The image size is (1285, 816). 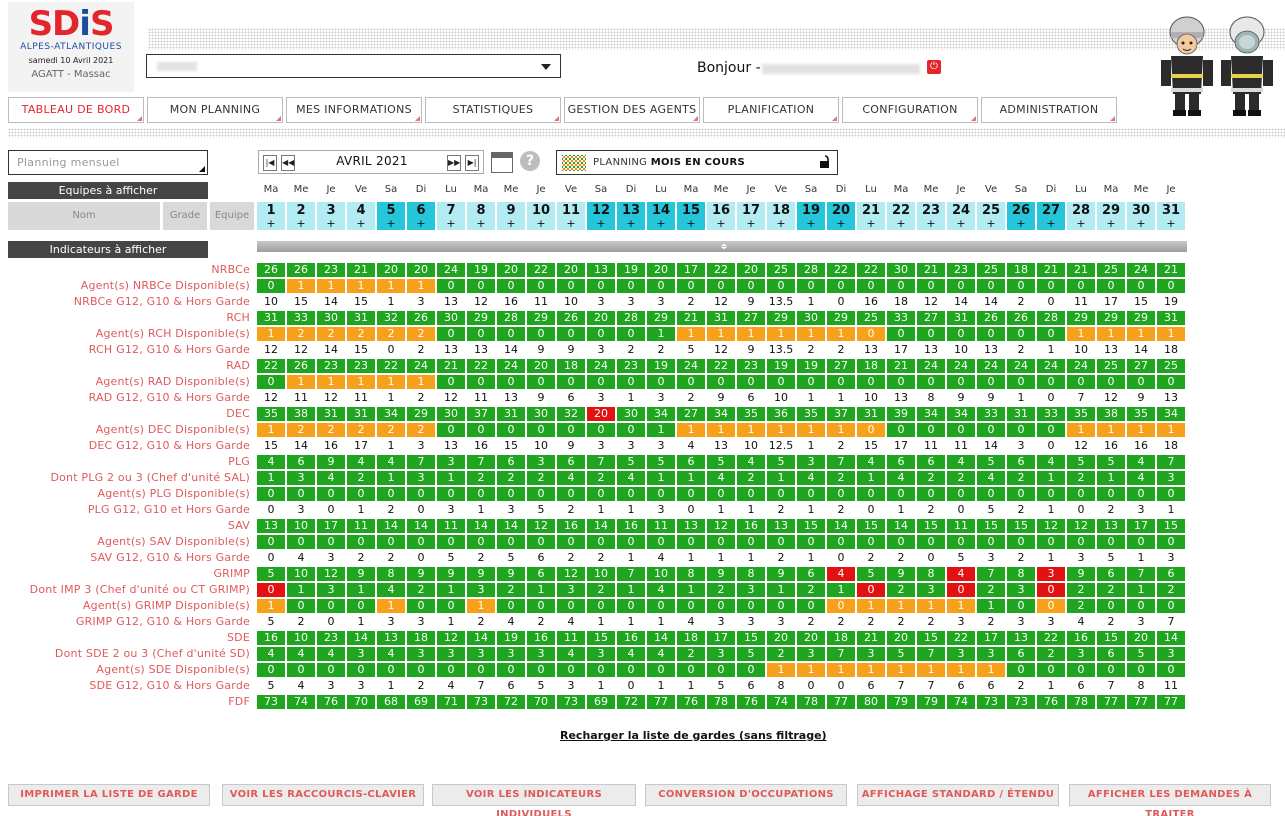 What do you see at coordinates (502, 162) in the screenshot?
I see `calendar-icon` at bounding box center [502, 162].